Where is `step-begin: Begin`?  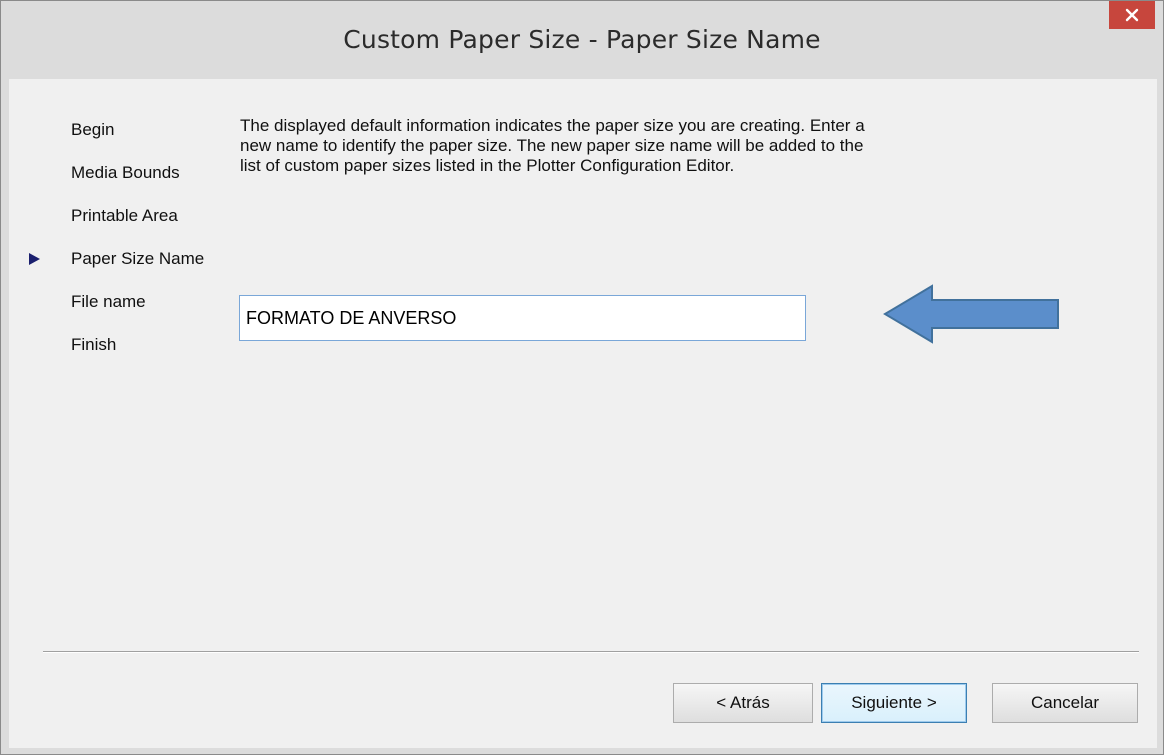
step-begin: Begin is located at coordinates (124, 132).